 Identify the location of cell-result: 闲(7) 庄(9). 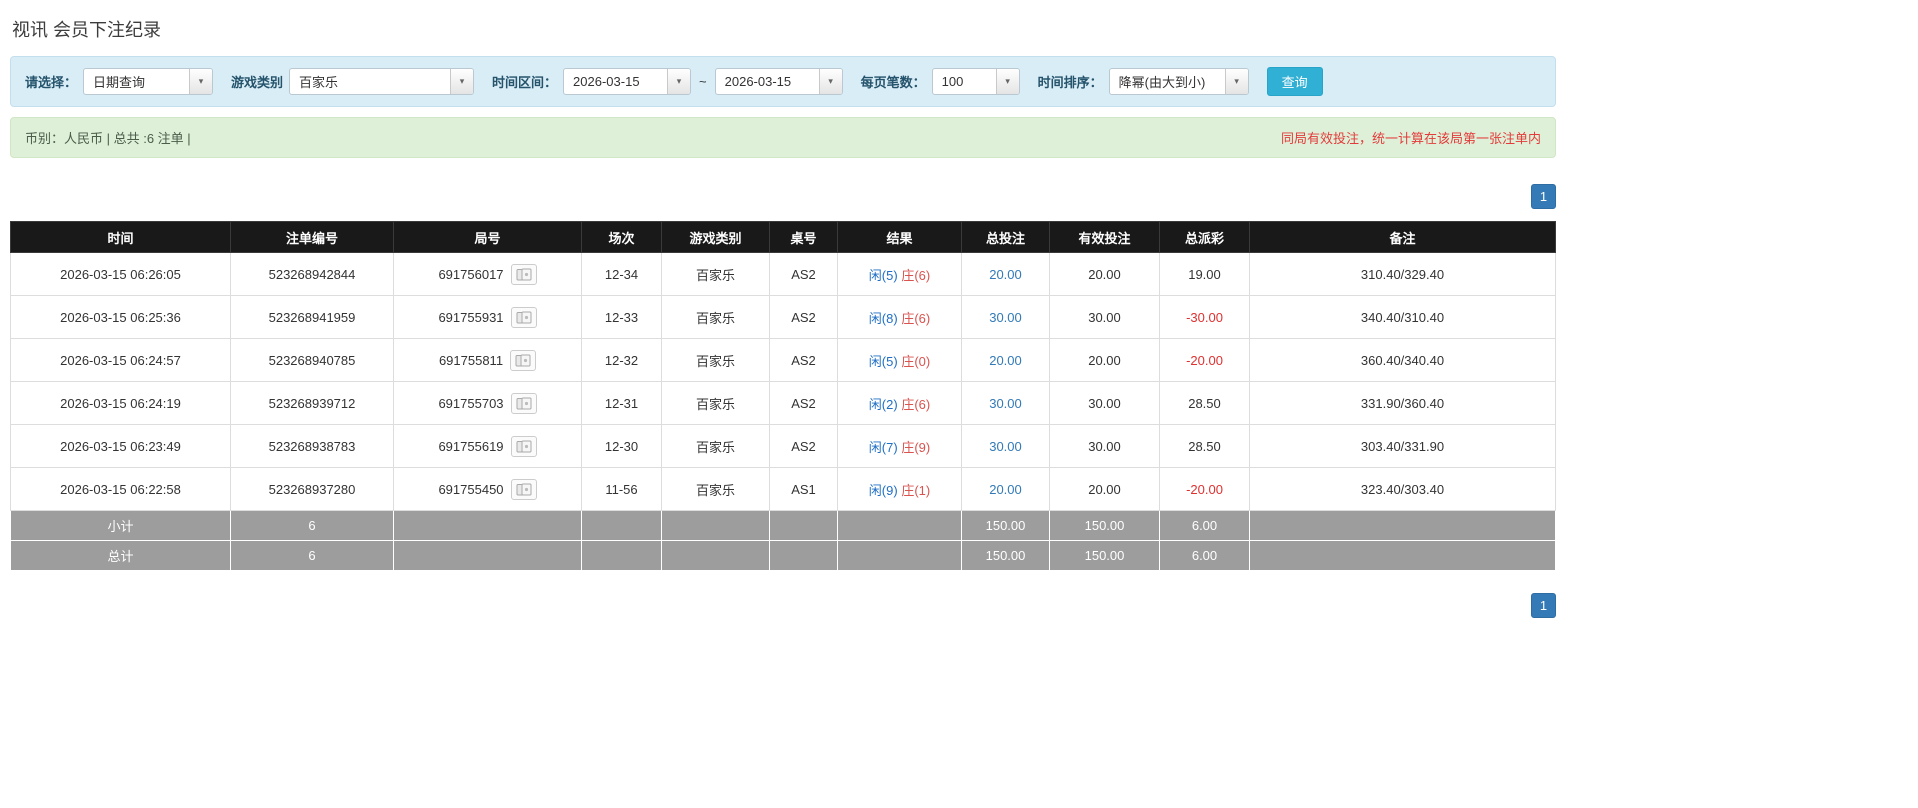
(899, 446).